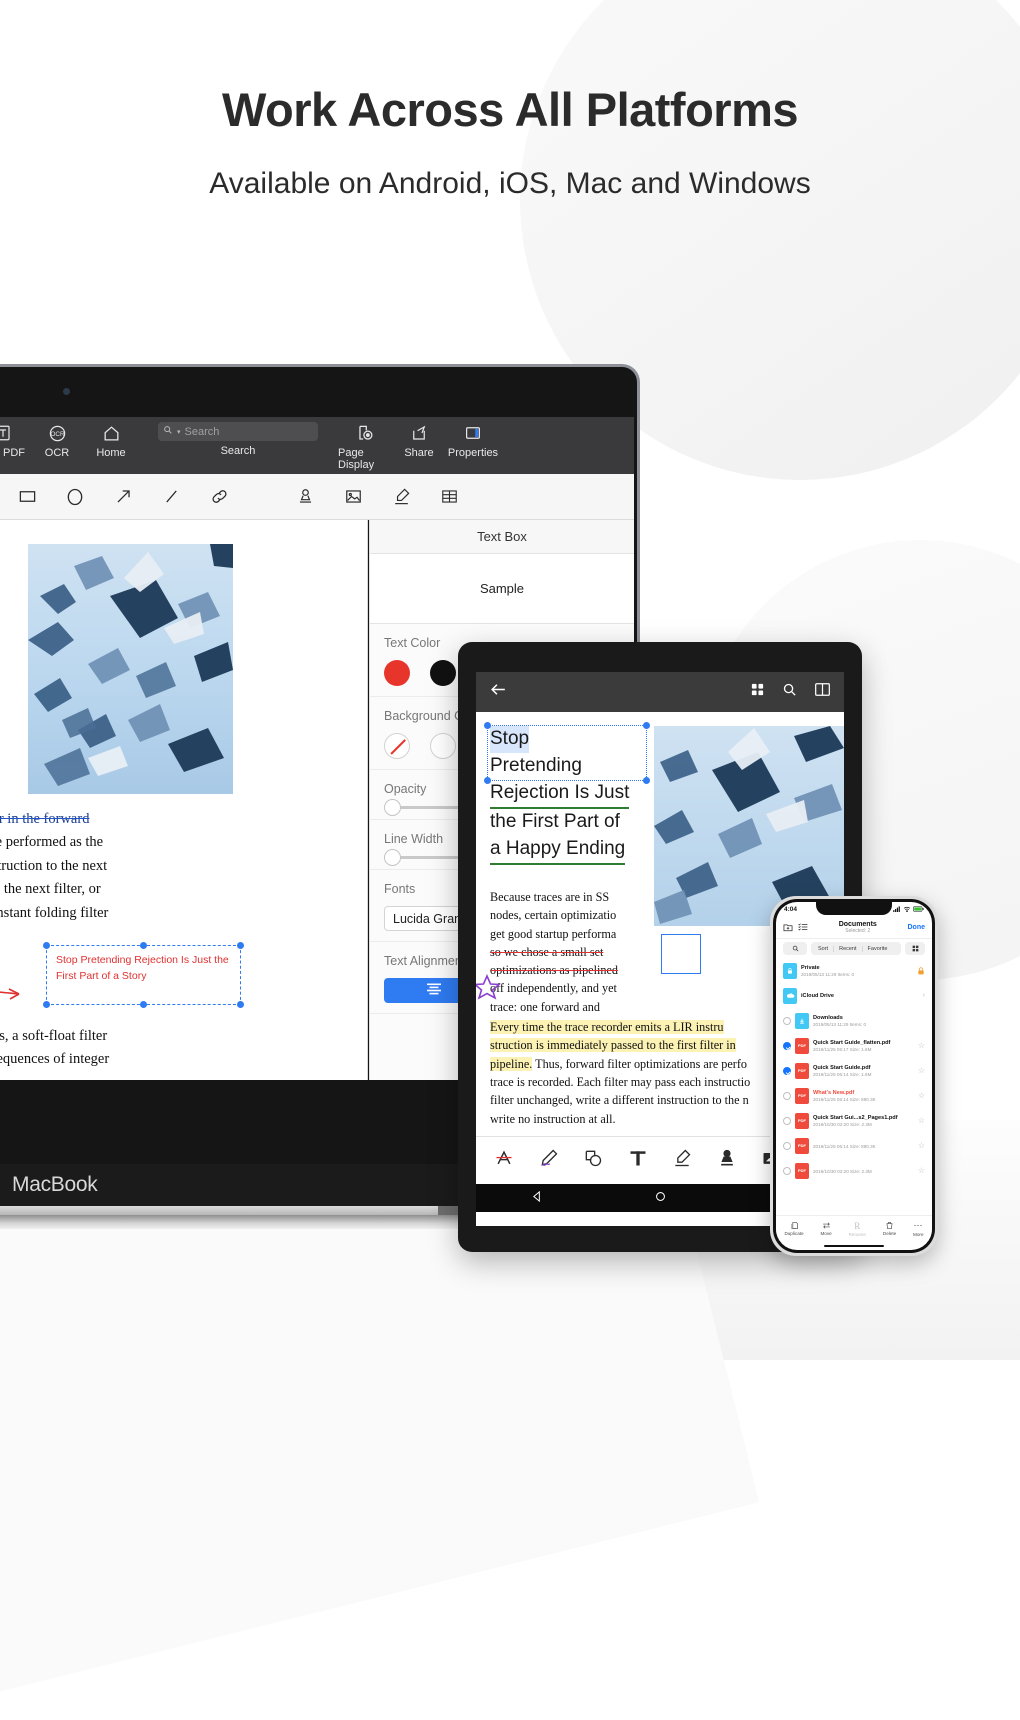 Image resolution: width=1020 pixels, height=1720 pixels. Describe the element at coordinates (171, 497) in the screenshot. I see `line-icon` at that location.